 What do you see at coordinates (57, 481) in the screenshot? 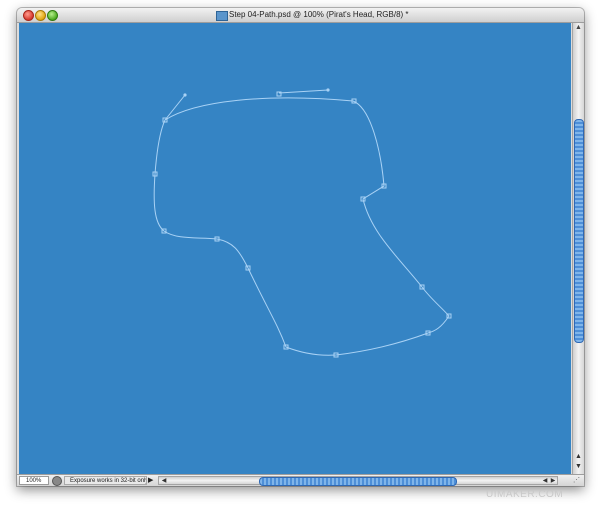
I see `info-icon` at bounding box center [57, 481].